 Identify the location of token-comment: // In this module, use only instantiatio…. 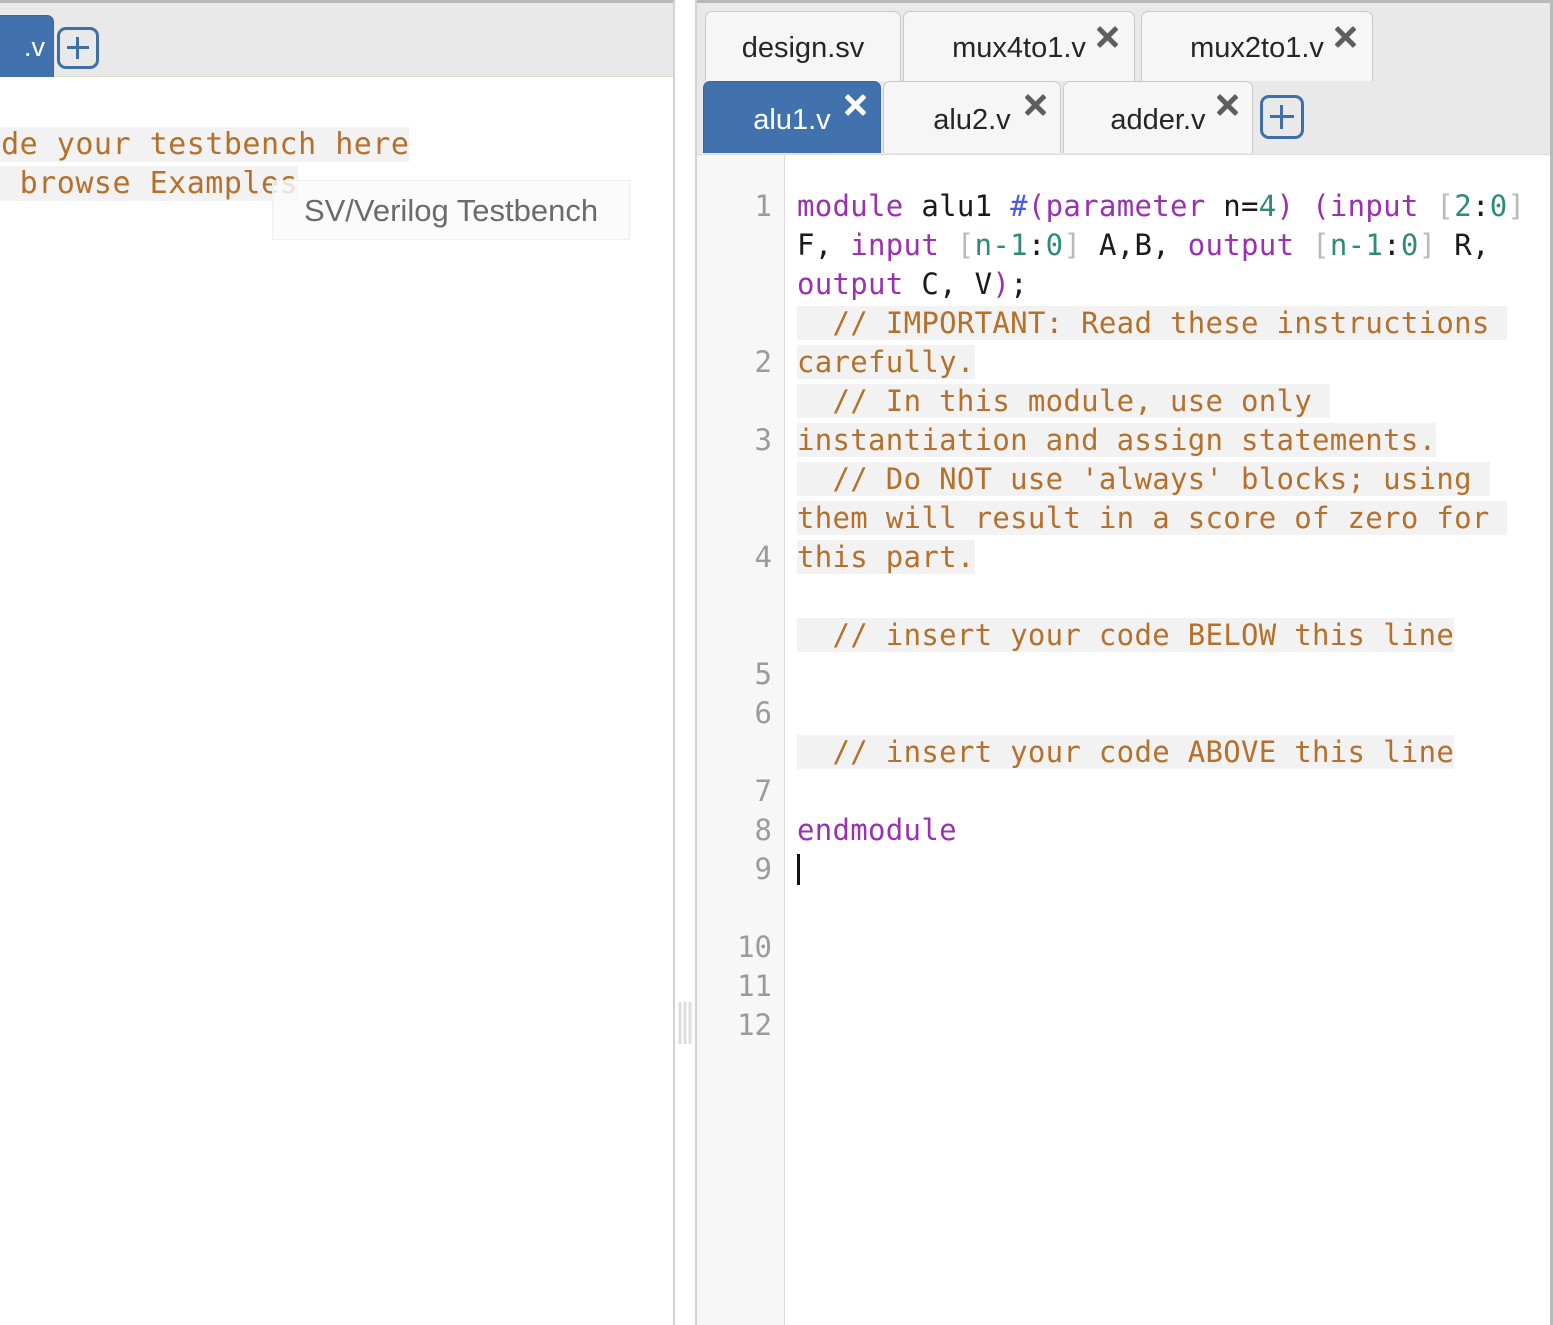
(1117, 420).